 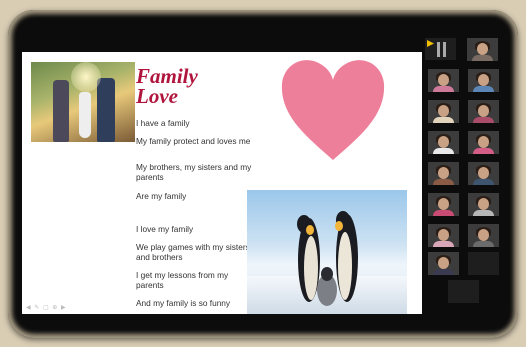 What do you see at coordinates (193, 141) in the screenshot?
I see `poem-line: My family protect and loves me` at bounding box center [193, 141].